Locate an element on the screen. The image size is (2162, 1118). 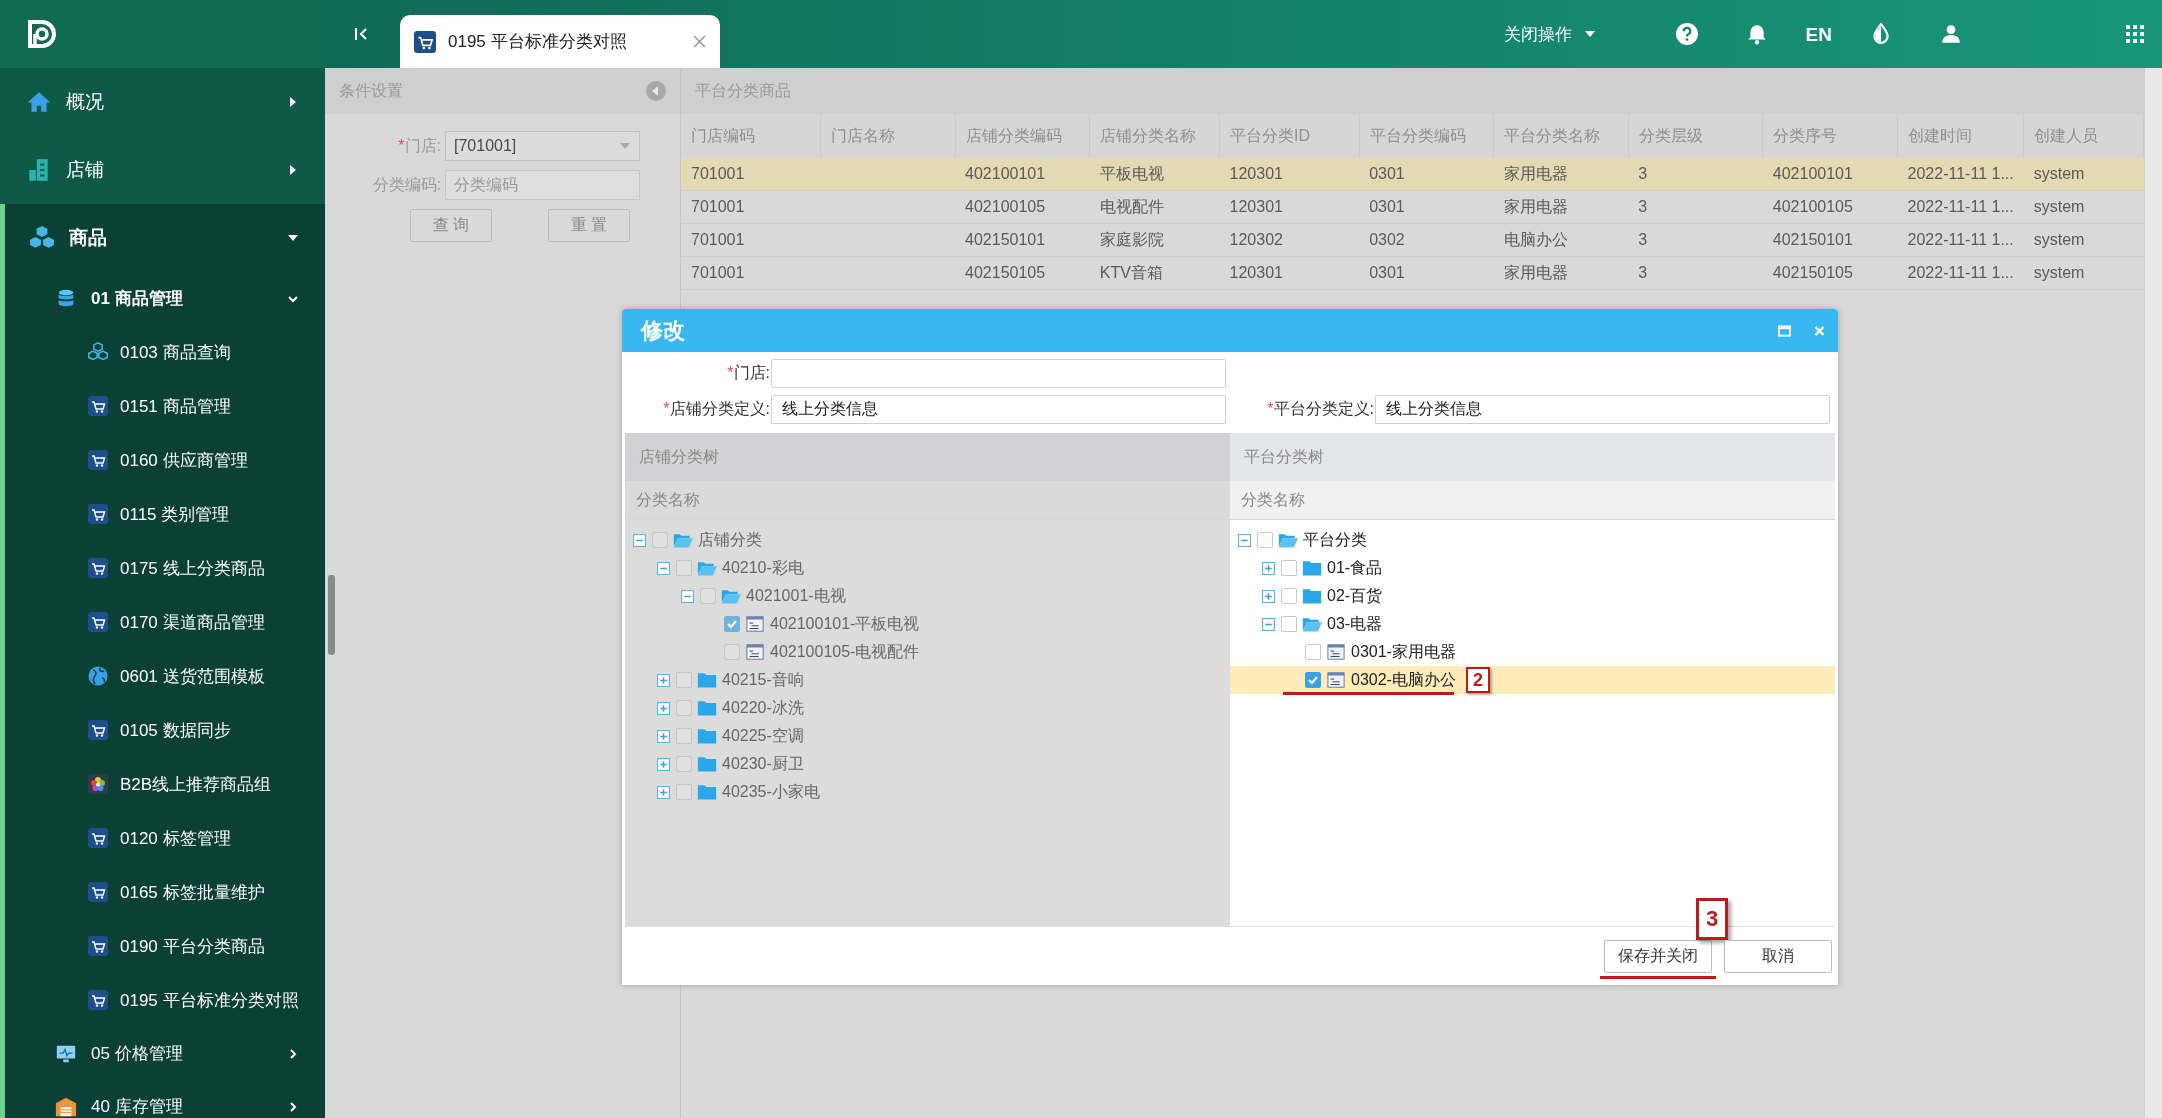
sidebar-item: 0151 商品管理 is located at coordinates (165, 406).